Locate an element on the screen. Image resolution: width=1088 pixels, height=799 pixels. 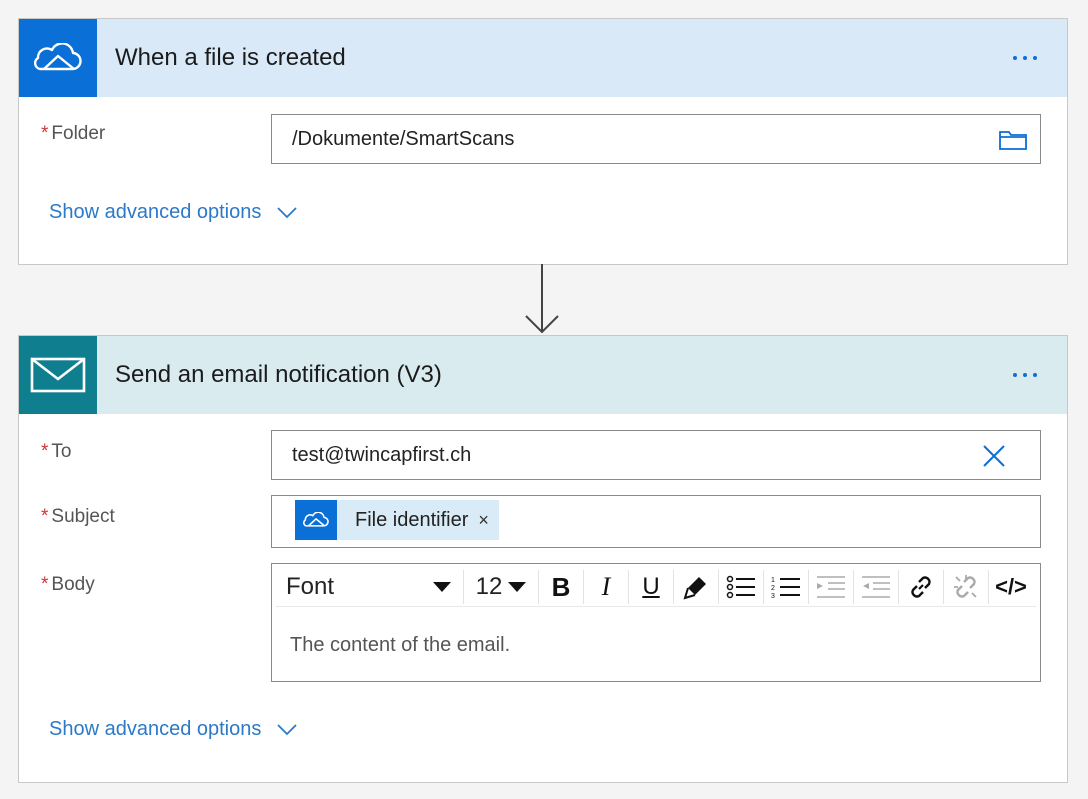
action-title: Send an email notification (V3) is located at coordinates (278, 374).